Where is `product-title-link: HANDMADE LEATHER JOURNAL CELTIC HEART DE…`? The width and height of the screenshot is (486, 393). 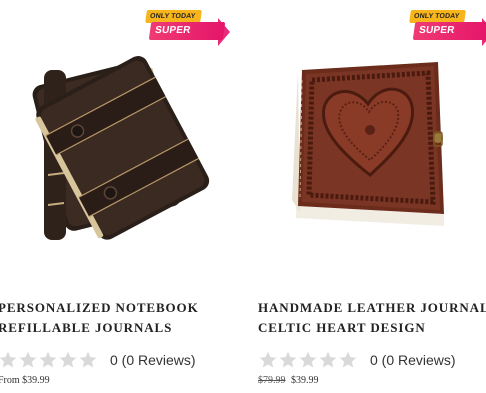 product-title-link: HANDMADE LEATHER JOURNAL CELTIC HEART DE… is located at coordinates (372, 318).